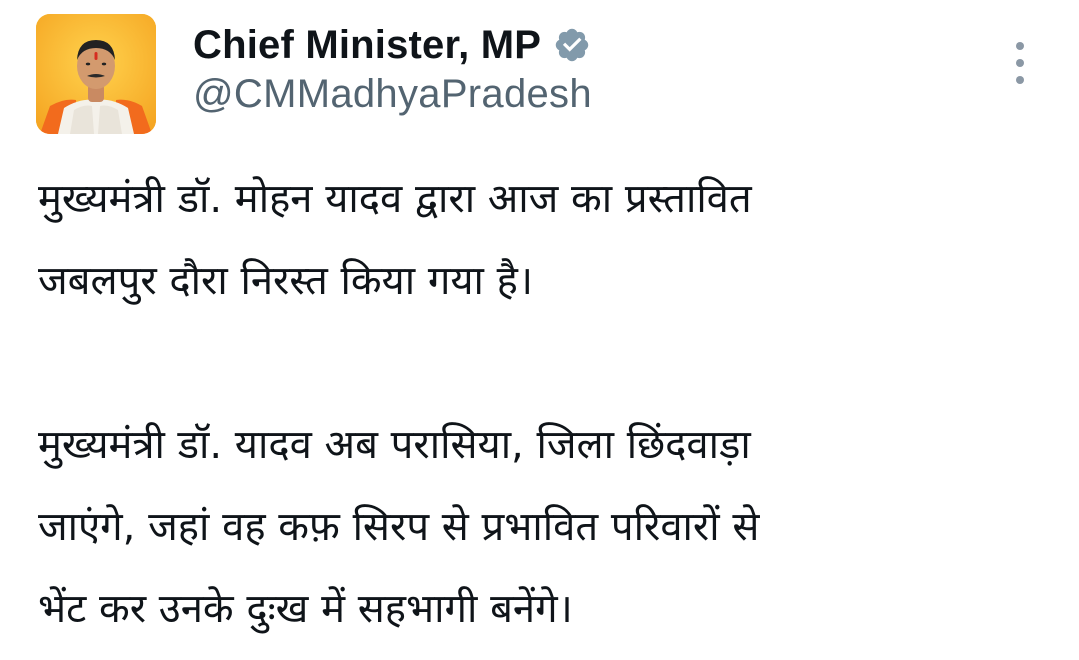 The width and height of the screenshot is (1079, 660). I want to click on author-display-name: Chief Minister, MP, so click(367, 45).